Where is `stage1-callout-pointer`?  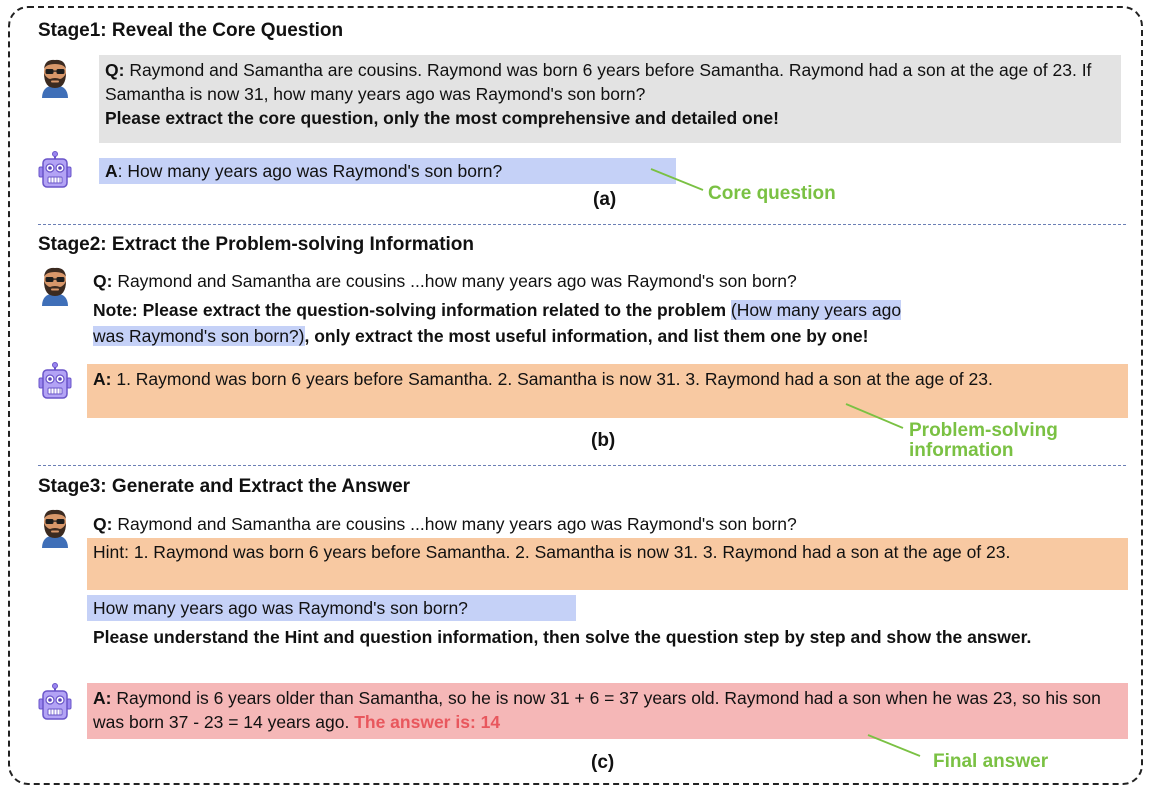
stage1-callout-pointer is located at coordinates (677, 179).